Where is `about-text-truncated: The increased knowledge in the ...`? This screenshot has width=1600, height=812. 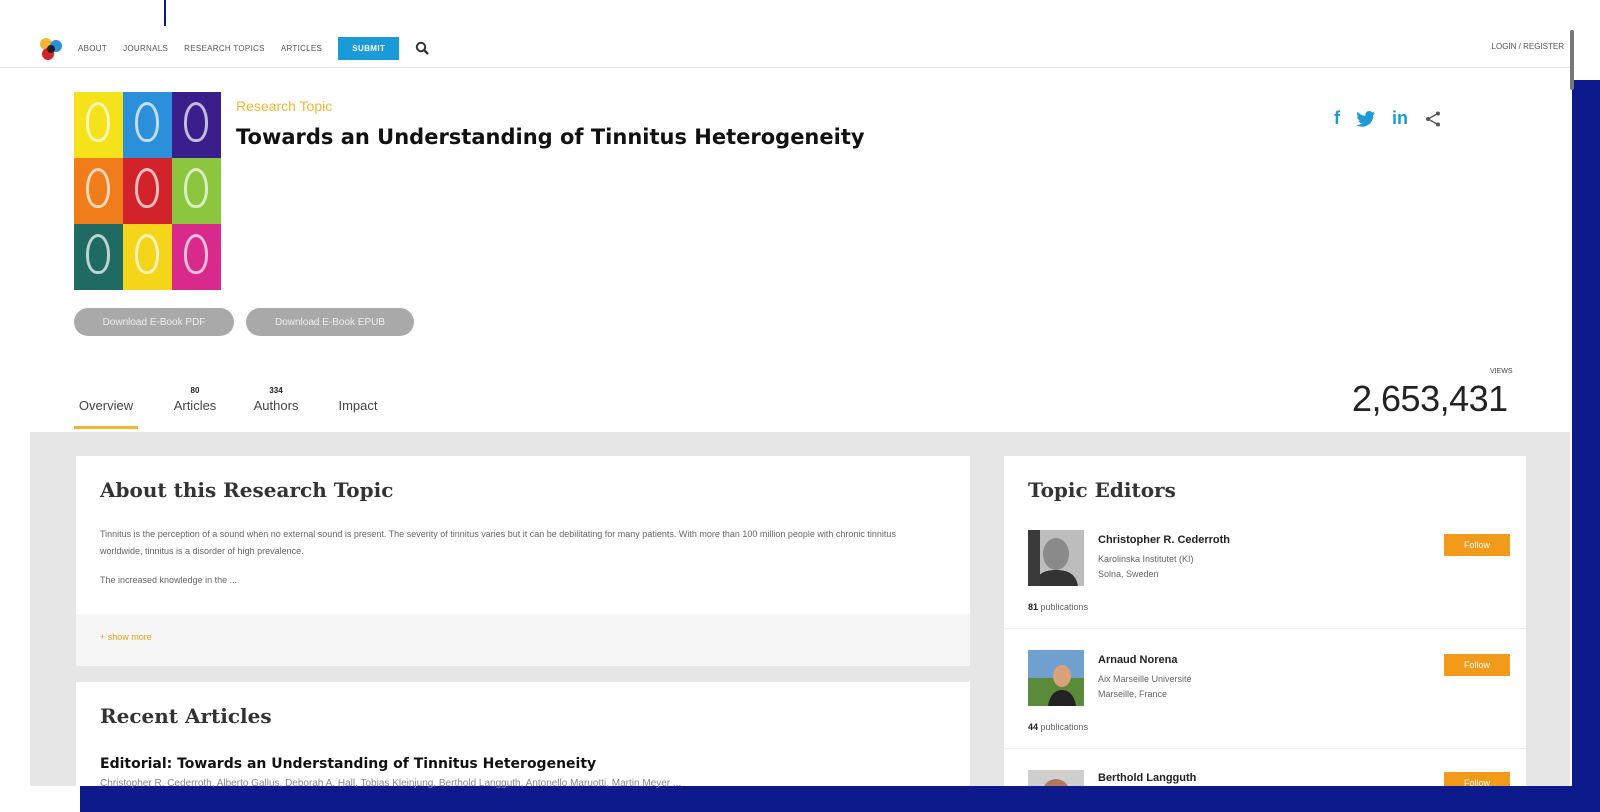
about-text-truncated: The increased knowledge in the ... is located at coordinates (169, 580).